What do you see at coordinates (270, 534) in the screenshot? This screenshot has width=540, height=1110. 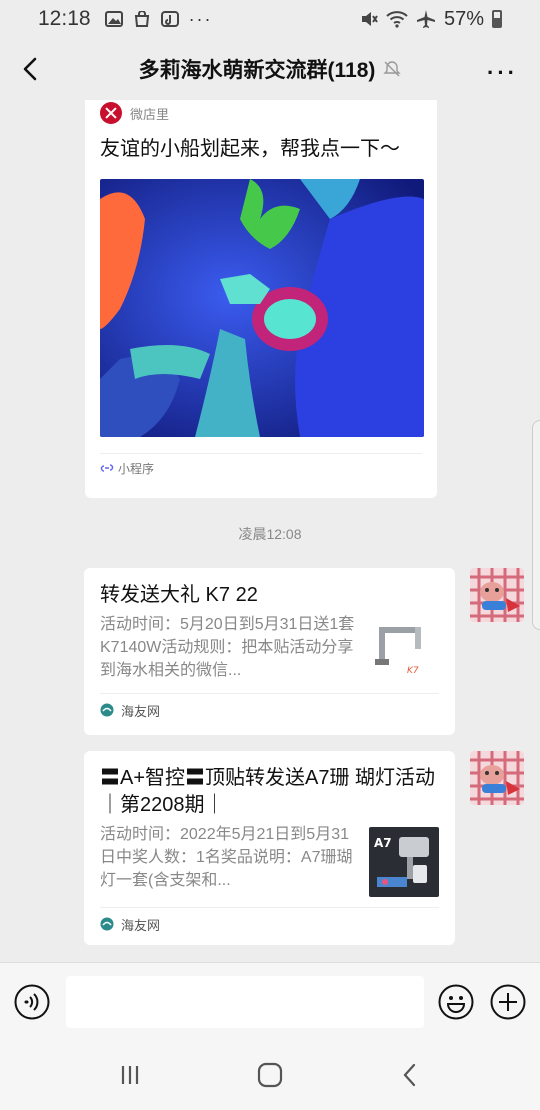 I see `message-timestamp: 凌晨12:08` at bounding box center [270, 534].